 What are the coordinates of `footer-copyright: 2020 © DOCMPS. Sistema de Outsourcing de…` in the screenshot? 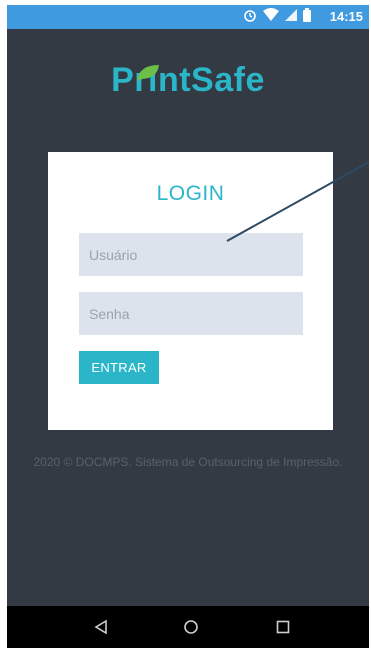 It's located at (188, 462).